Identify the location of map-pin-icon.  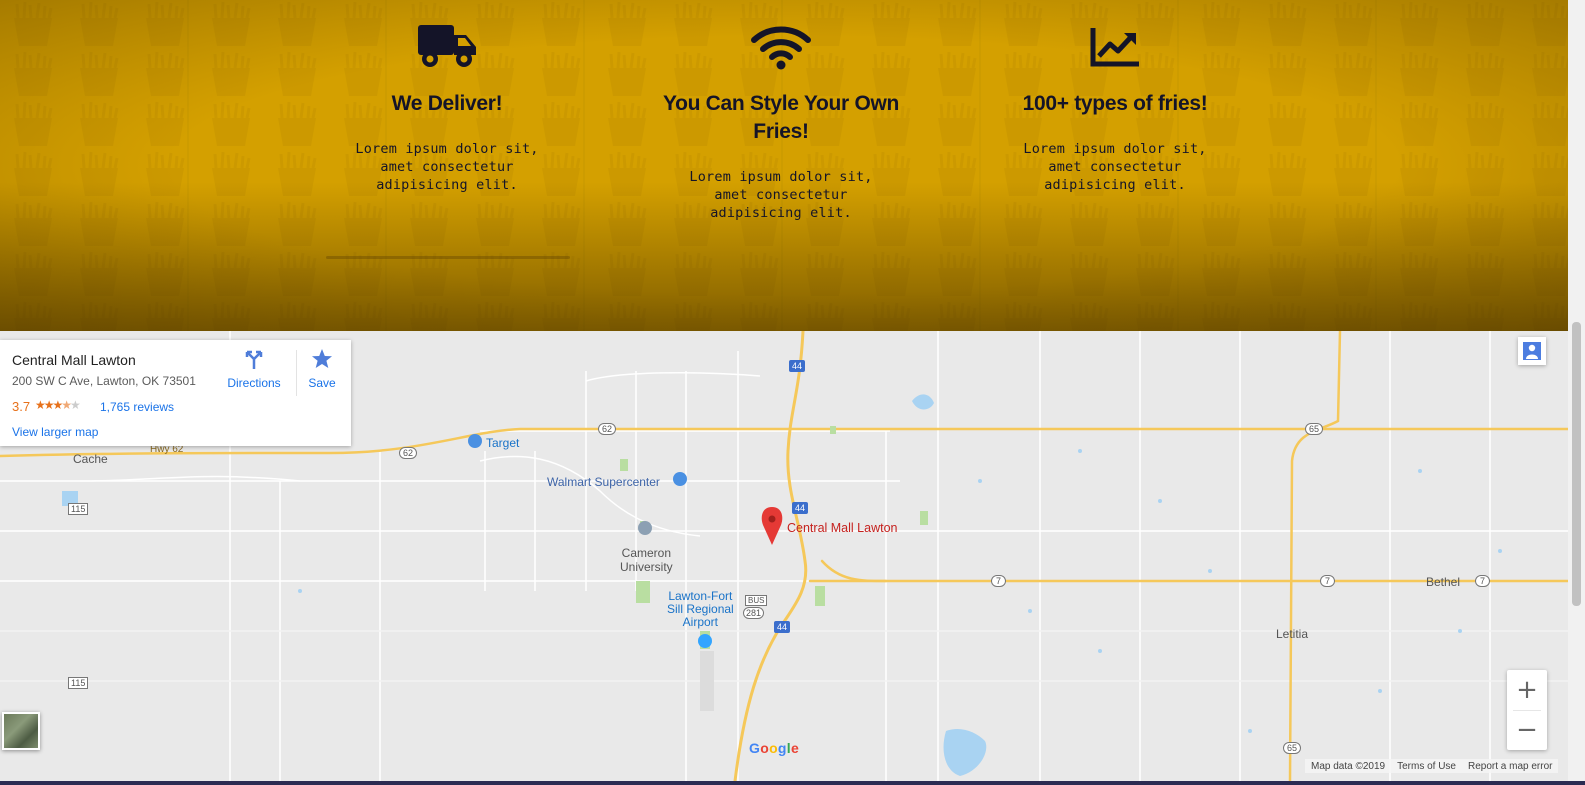
(772, 526).